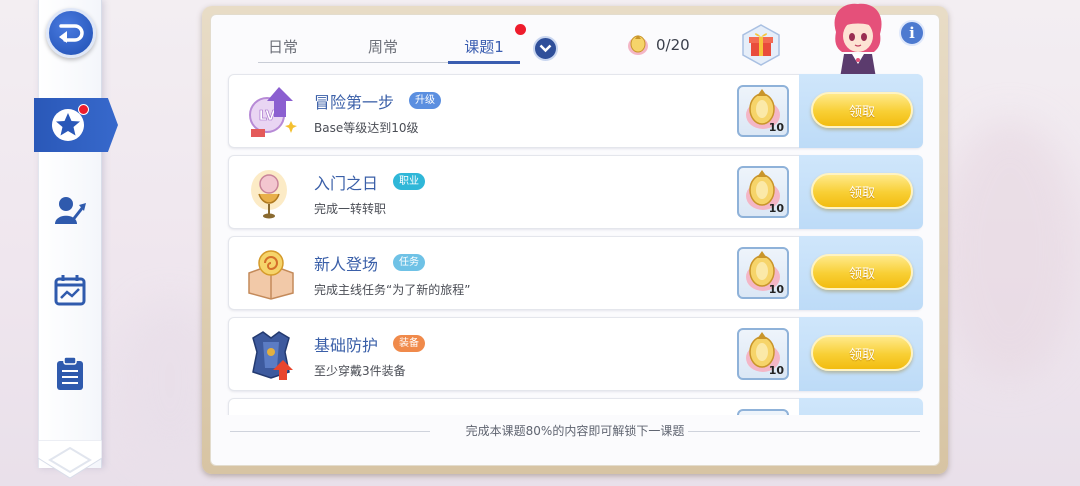 This screenshot has height=486, width=1080. I want to click on quest-title: 新人登场, so click(346, 264).